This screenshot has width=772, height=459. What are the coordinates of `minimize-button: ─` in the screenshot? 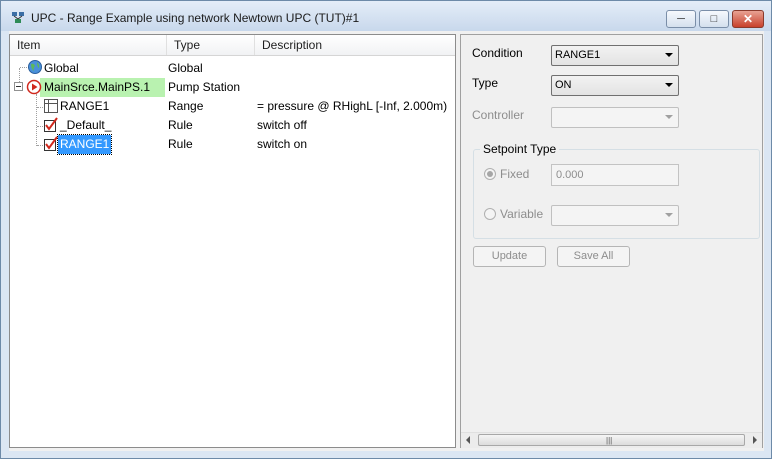 It's located at (681, 19).